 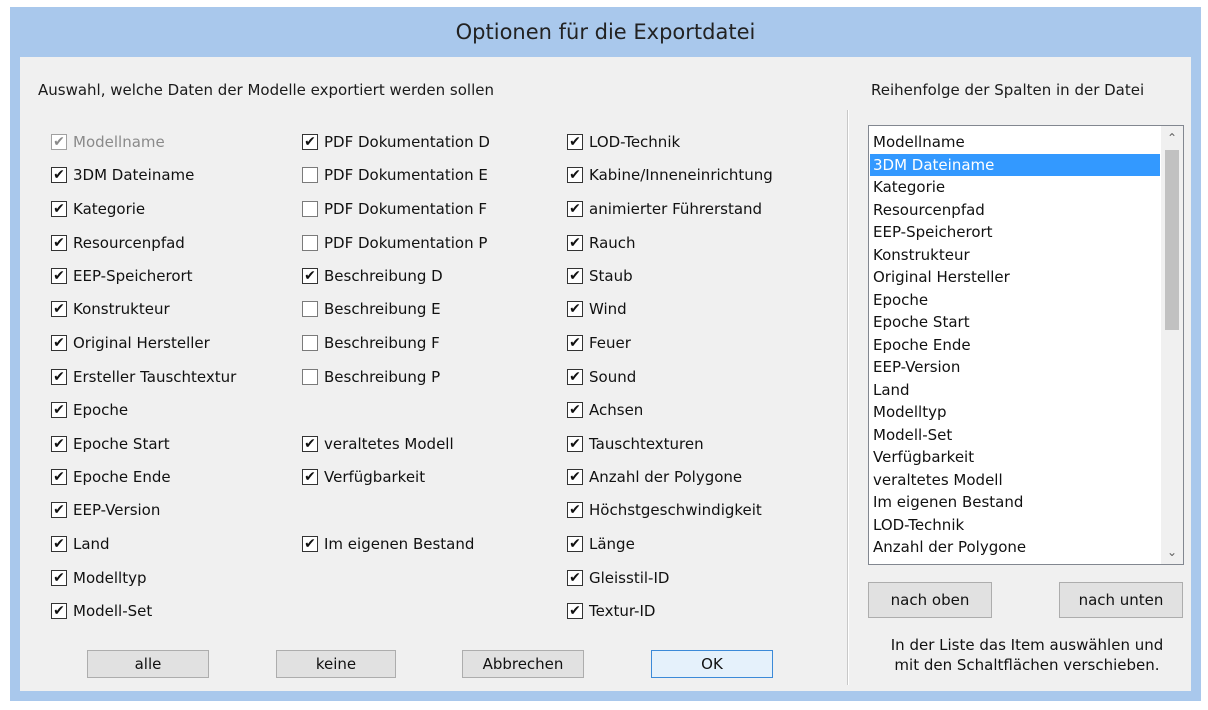 What do you see at coordinates (1015, 390) in the screenshot?
I see `list-item: Land` at bounding box center [1015, 390].